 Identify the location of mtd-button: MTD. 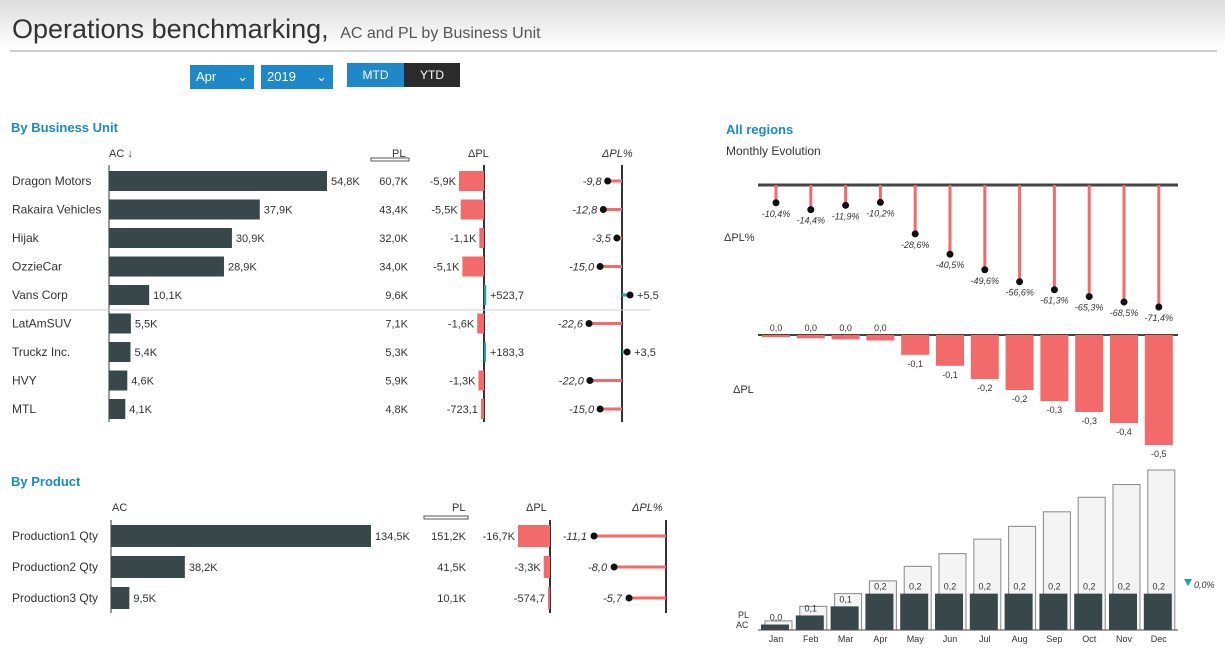
(375, 75).